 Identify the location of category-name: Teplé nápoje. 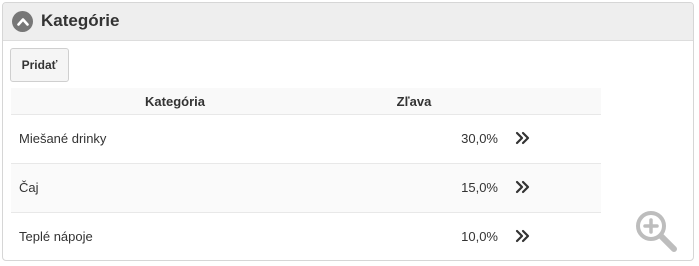
(56, 236).